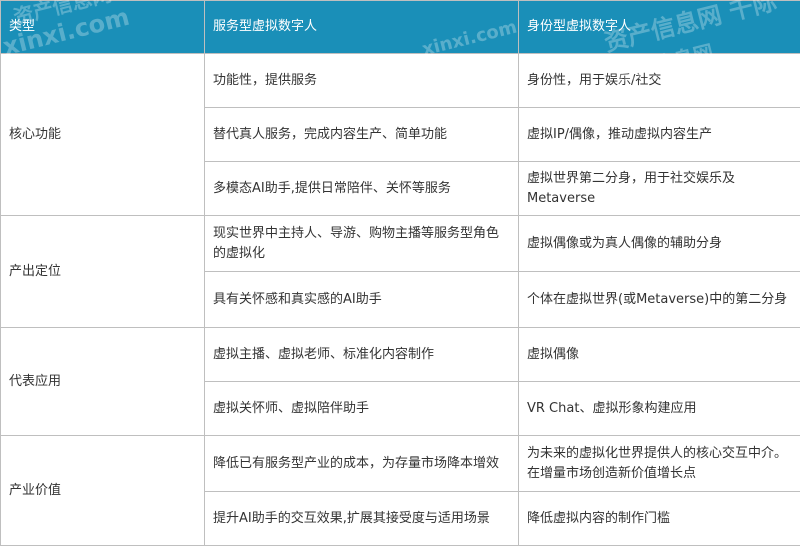 This screenshot has height=546, width=800. Describe the element at coordinates (659, 518) in the screenshot. I see `cell-identity: 降低虚拟内容的制作门槛` at that location.